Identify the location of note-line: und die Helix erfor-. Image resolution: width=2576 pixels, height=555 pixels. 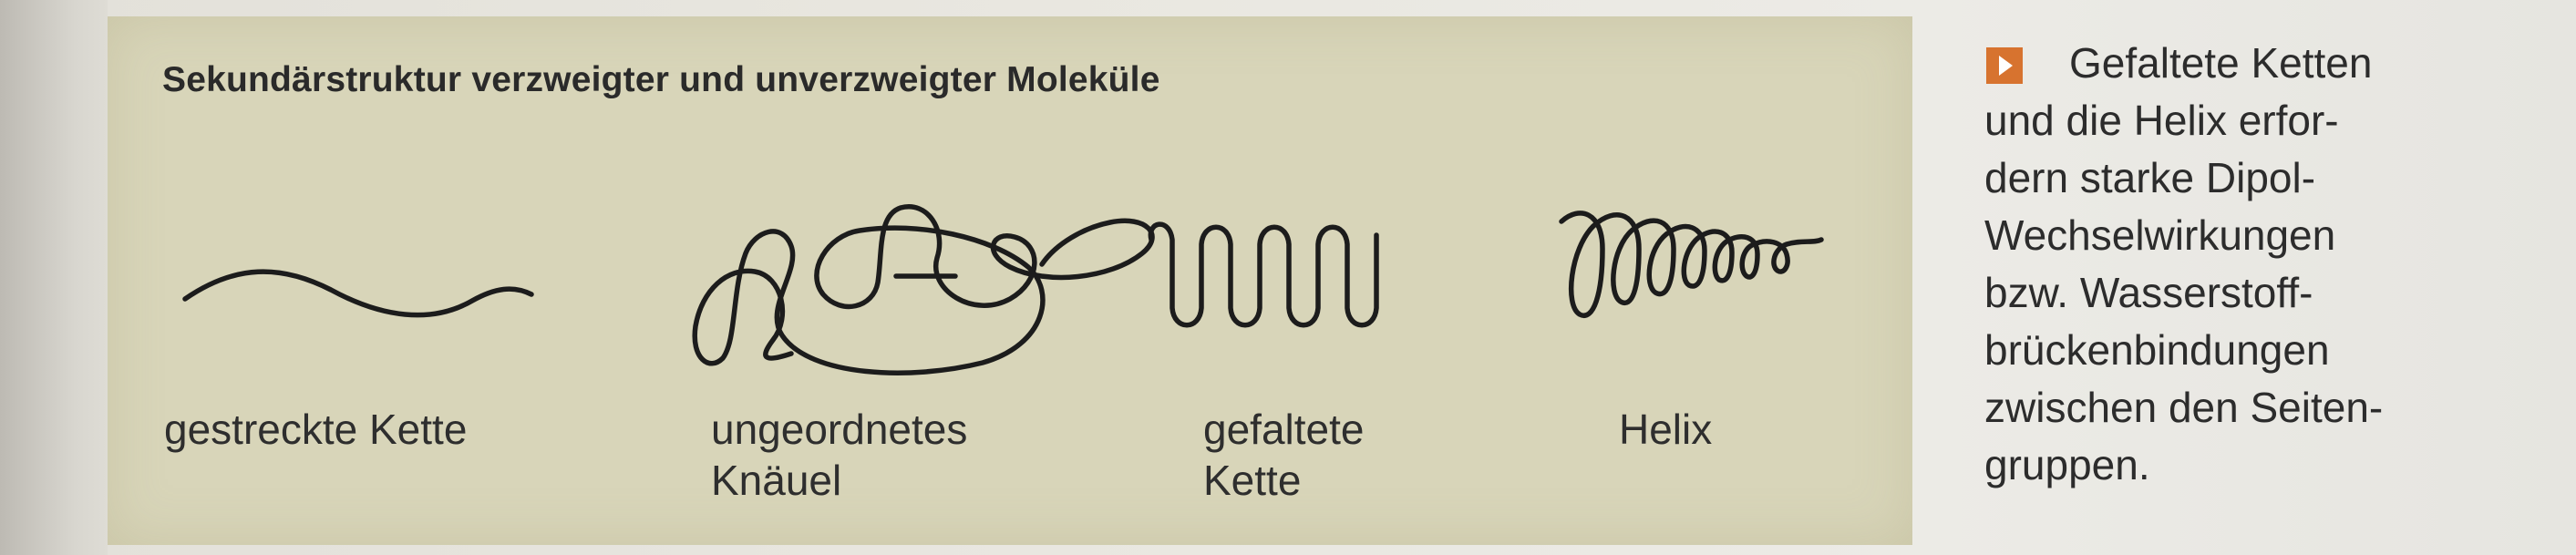
(2161, 120).